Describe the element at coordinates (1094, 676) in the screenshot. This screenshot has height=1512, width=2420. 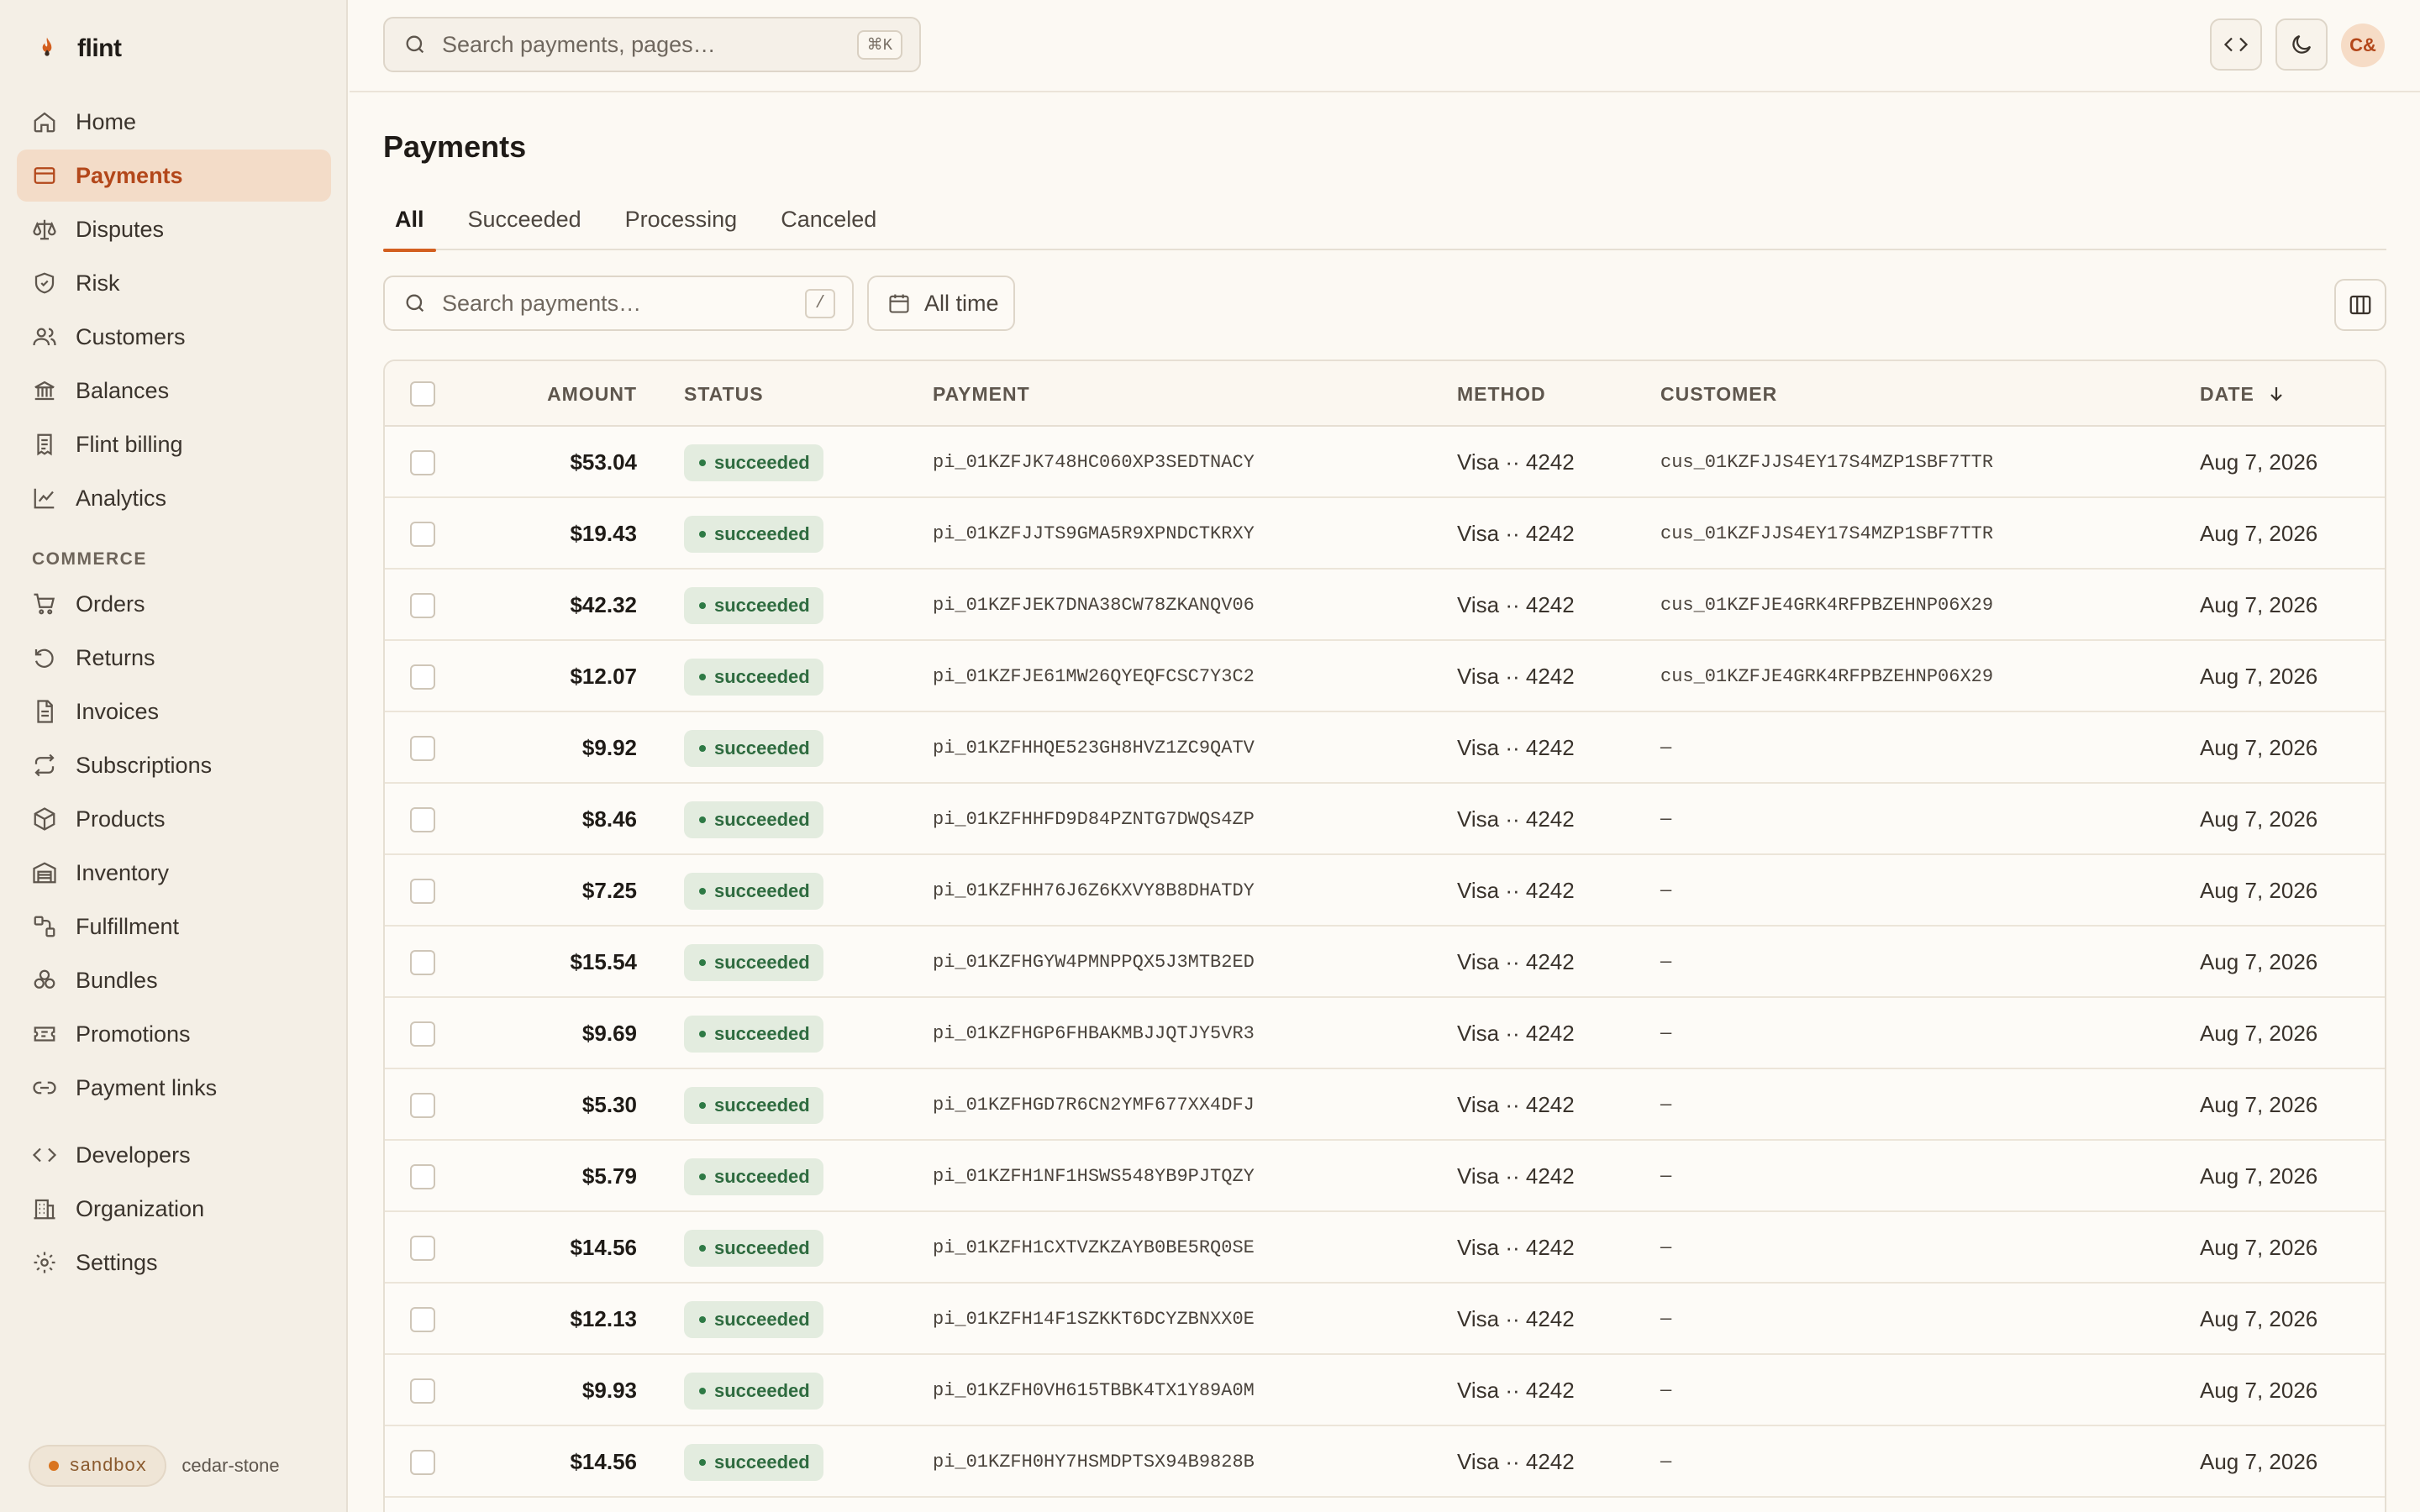
I see `payment-id-cell: pi_01KZFJE61MW26QYEQFCSC7Y3C2` at that location.